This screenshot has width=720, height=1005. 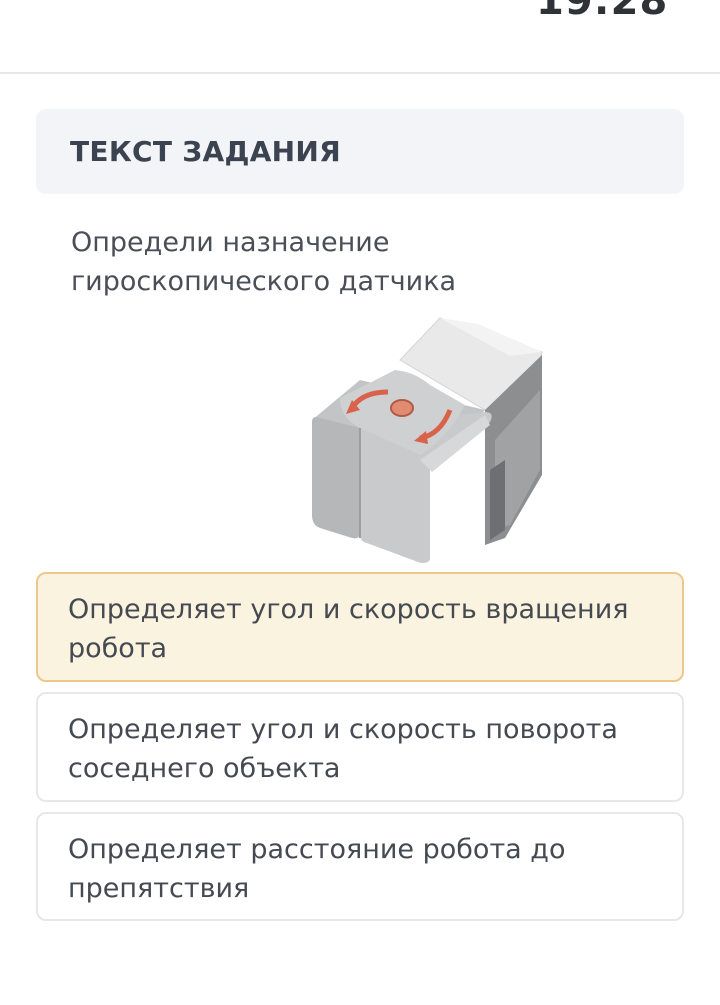 I want to click on answer-option-1-line-1: Определяет угол и скорость вращения, so click(x=348, y=609).